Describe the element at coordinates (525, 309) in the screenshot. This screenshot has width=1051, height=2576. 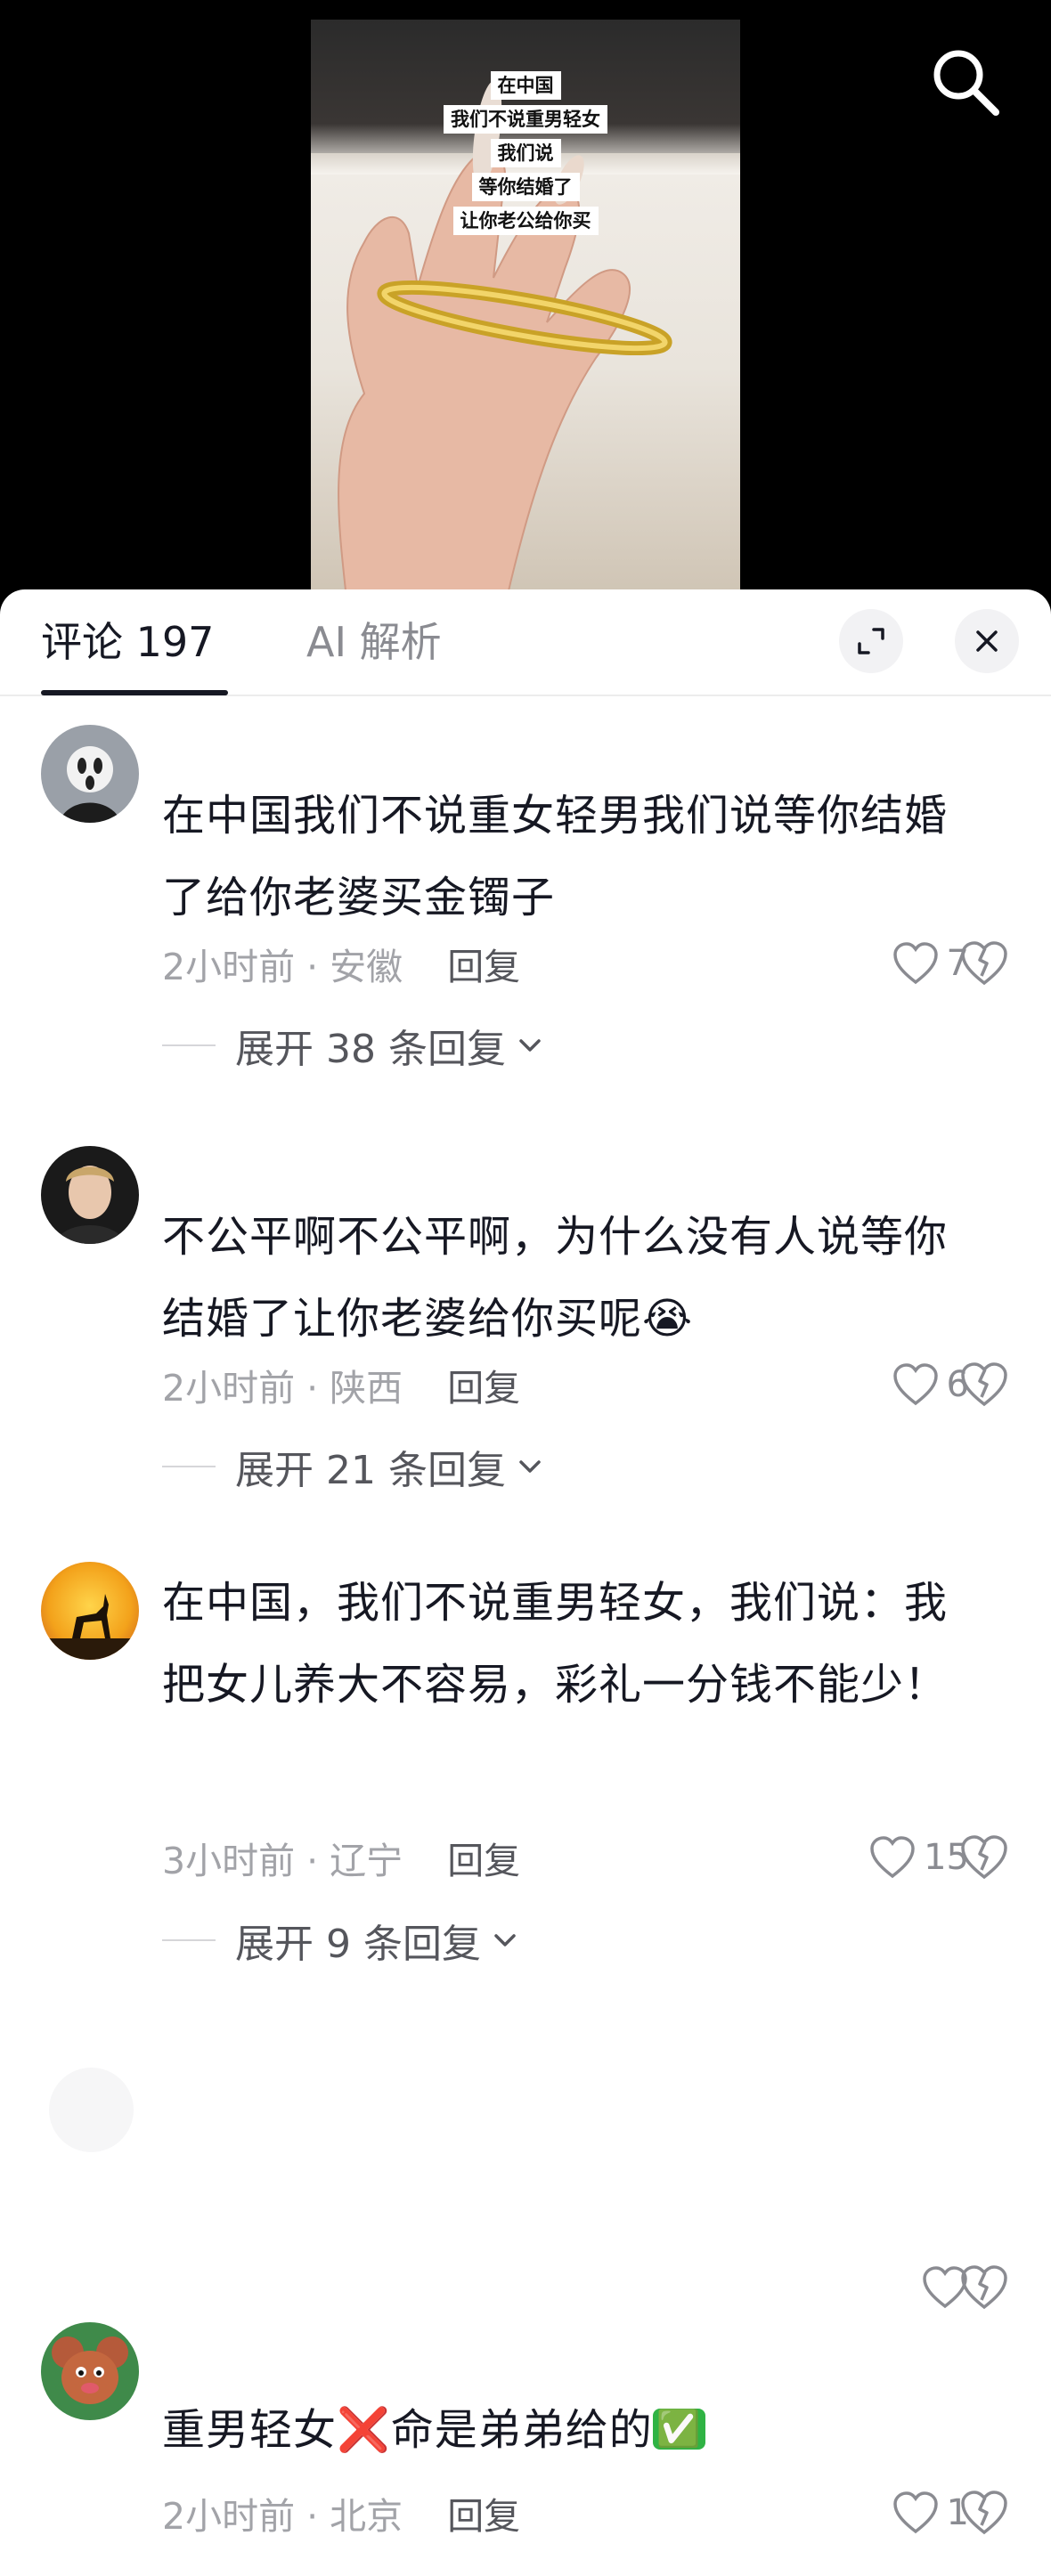
I see `video-frame: 在中国 我们不说重男轻女 我们说 等你结婚了 让你老公给你买` at that location.